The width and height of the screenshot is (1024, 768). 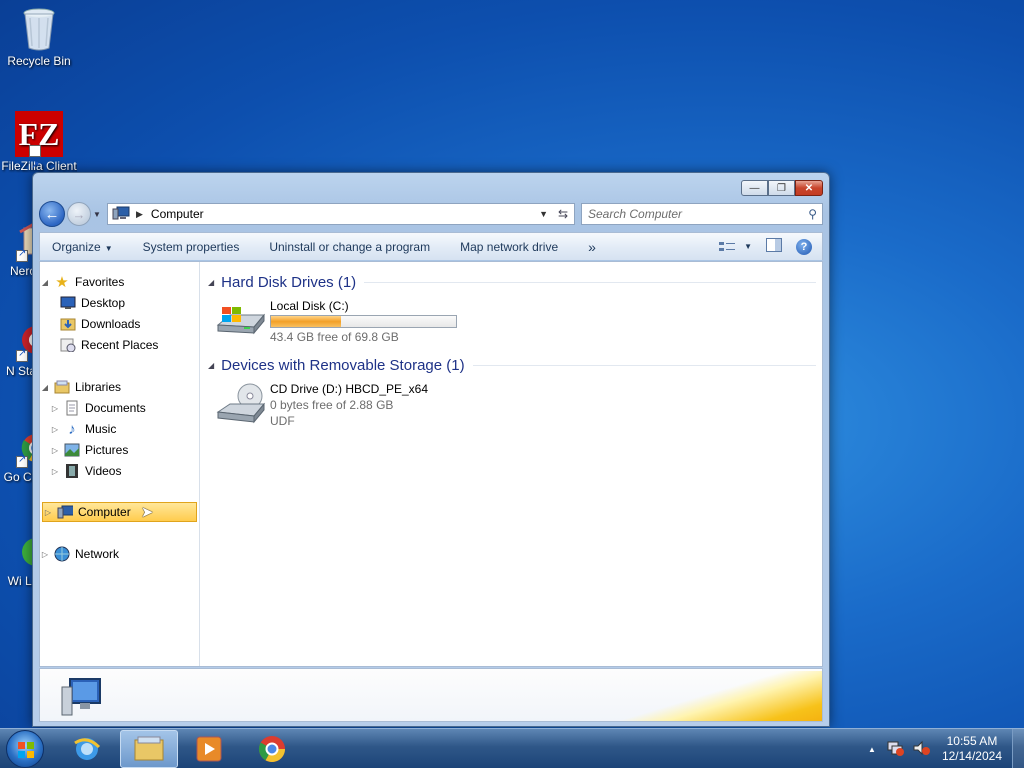 What do you see at coordinates (306, 321) in the screenshot?
I see `disk-usage-fill` at bounding box center [306, 321].